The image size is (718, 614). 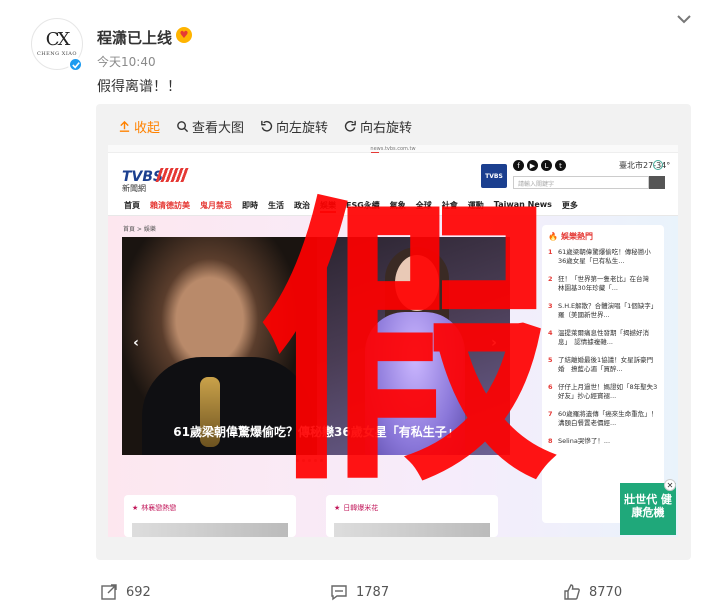 I want to click on collapse-icon, so click(x=124, y=126).